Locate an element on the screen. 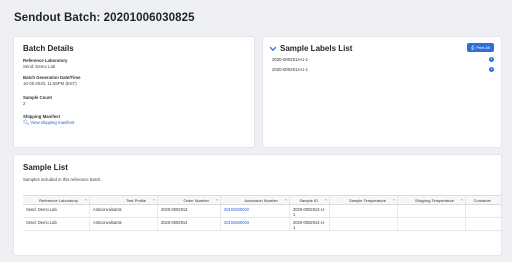 Image resolution: width=512 pixels, height=262 pixels. search-icon: 🔍︎ is located at coordinates (26, 123).